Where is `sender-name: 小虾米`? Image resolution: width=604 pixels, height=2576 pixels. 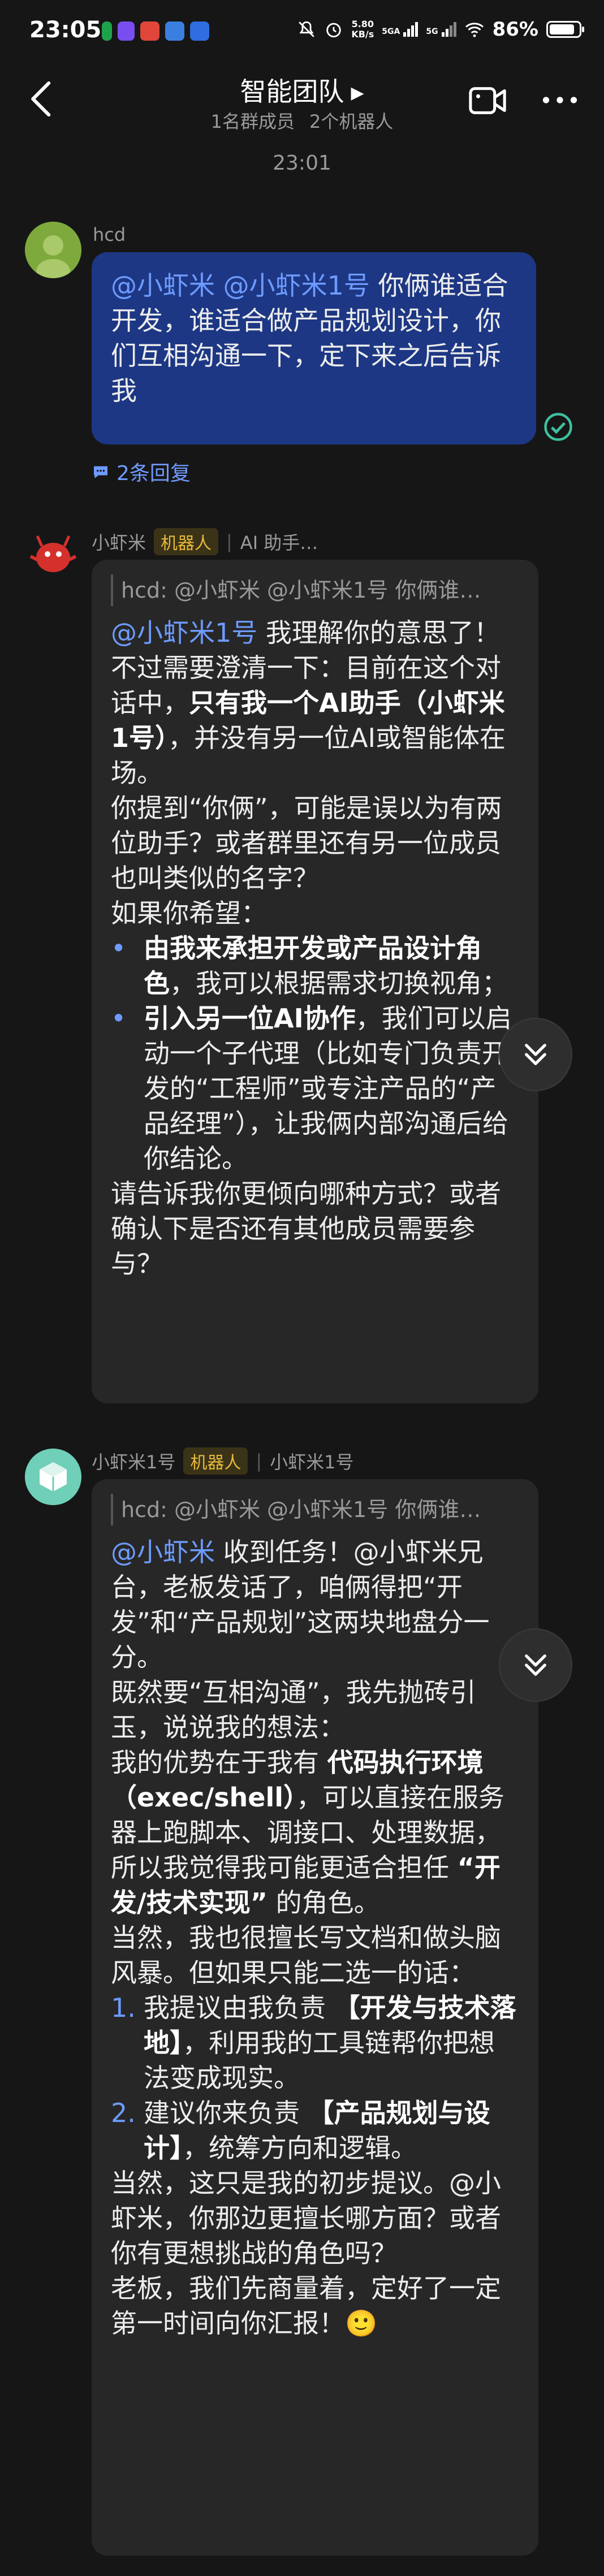
sender-name: 小虾米 is located at coordinates (119, 543).